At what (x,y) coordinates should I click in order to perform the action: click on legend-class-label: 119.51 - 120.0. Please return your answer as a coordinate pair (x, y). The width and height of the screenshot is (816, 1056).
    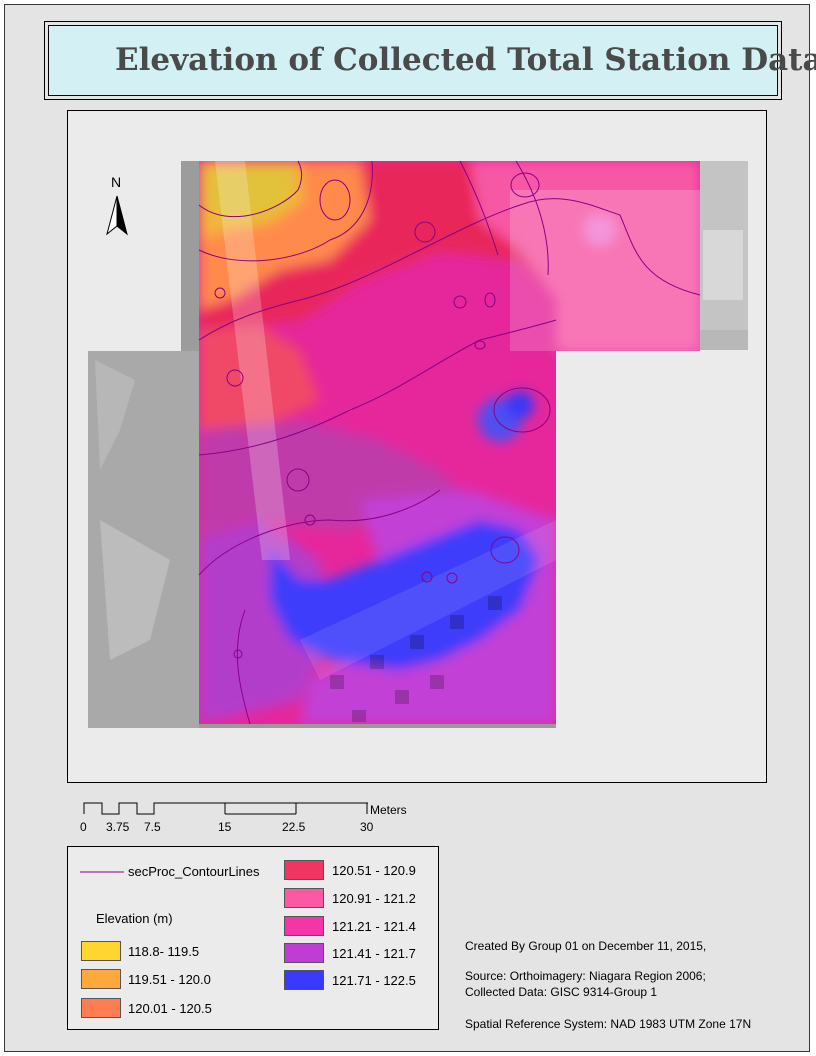
    Looking at the image, I should click on (169, 979).